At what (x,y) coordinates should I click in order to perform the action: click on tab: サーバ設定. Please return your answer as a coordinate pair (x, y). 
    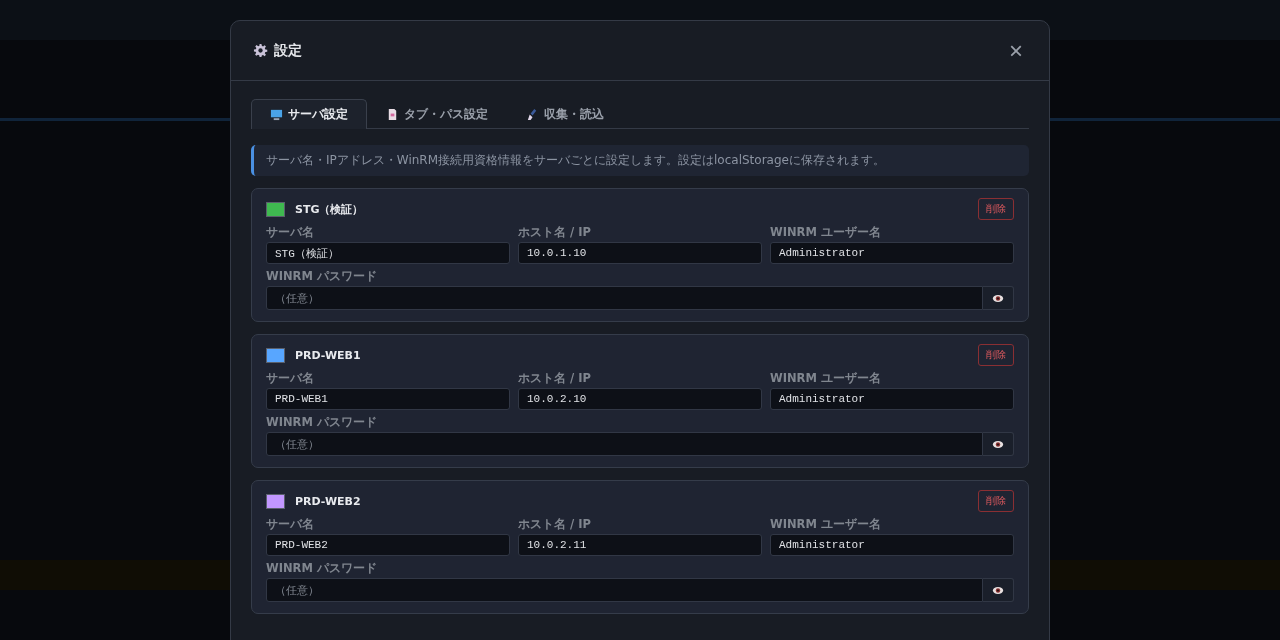
    Looking at the image, I should click on (309, 114).